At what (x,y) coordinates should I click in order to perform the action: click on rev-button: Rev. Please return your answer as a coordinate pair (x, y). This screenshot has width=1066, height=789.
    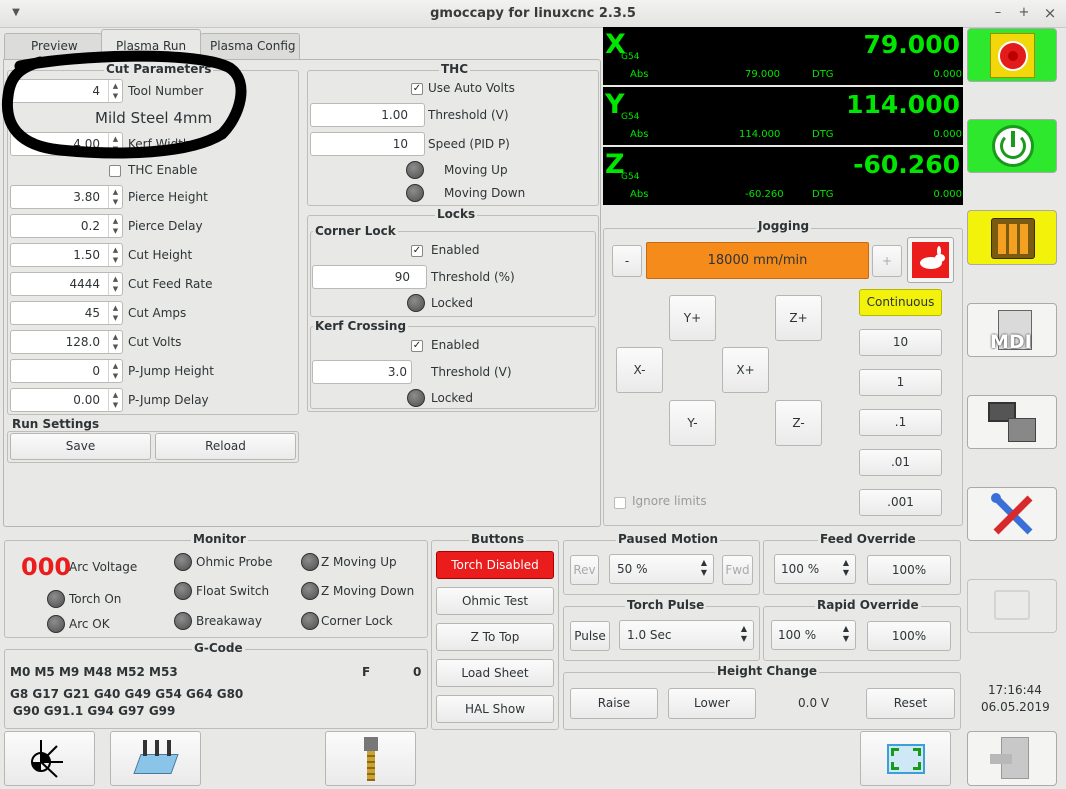
    Looking at the image, I should click on (584, 570).